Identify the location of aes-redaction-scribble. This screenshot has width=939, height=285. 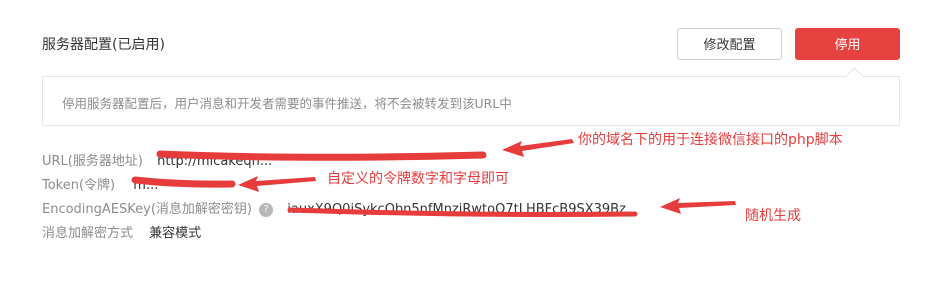
(462, 212).